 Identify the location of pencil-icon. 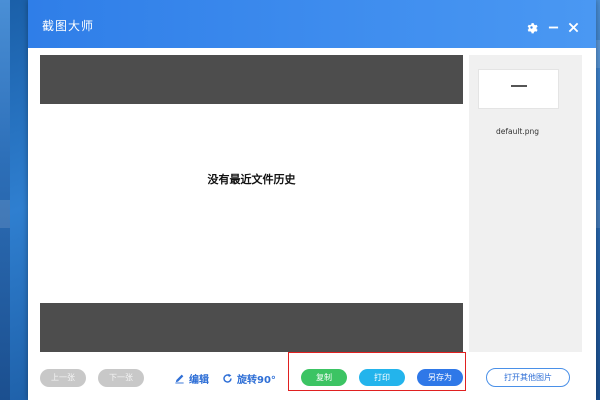
(179, 378).